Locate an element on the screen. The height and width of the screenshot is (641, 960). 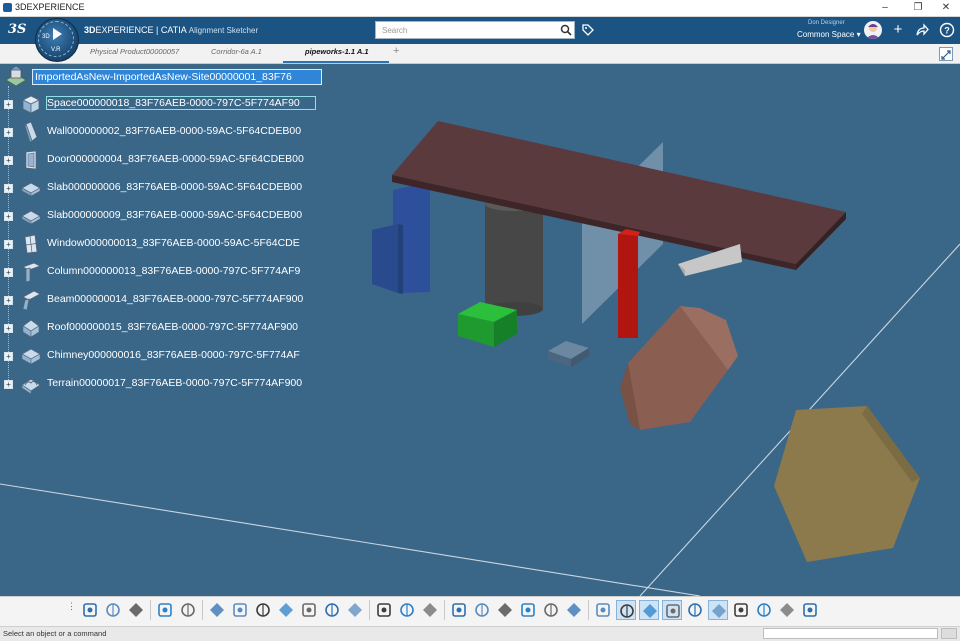
cut-icon is located at coordinates (90, 610).